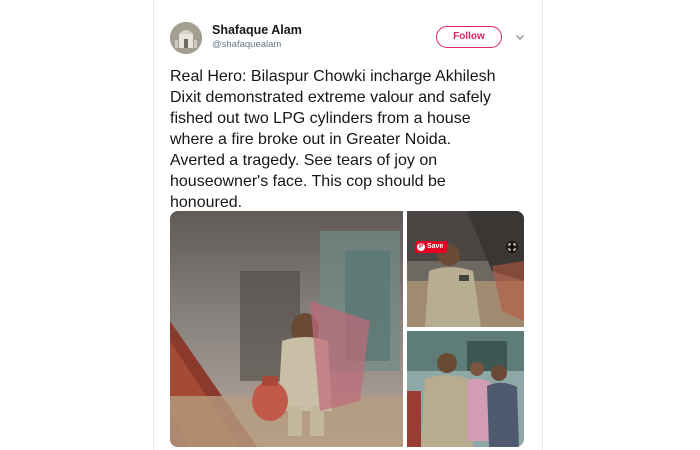 This screenshot has height=450, width=700. Describe the element at coordinates (465, 389) in the screenshot. I see `photo-bottom-right` at that location.